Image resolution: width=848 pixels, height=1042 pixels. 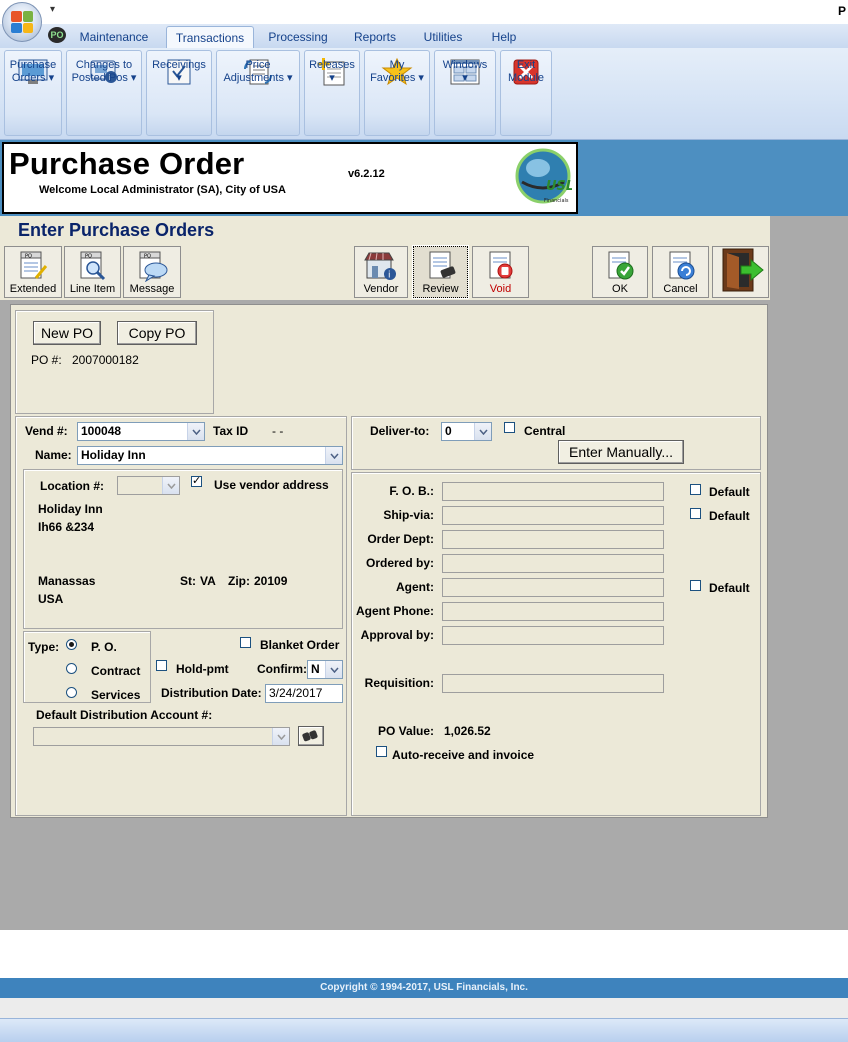 I want to click on hold-pmt-checkbox, so click(x=161, y=665).